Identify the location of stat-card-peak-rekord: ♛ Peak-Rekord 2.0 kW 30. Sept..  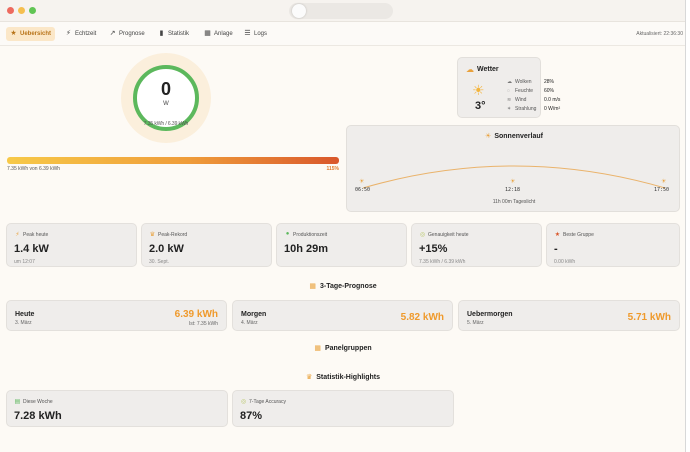
(206, 245).